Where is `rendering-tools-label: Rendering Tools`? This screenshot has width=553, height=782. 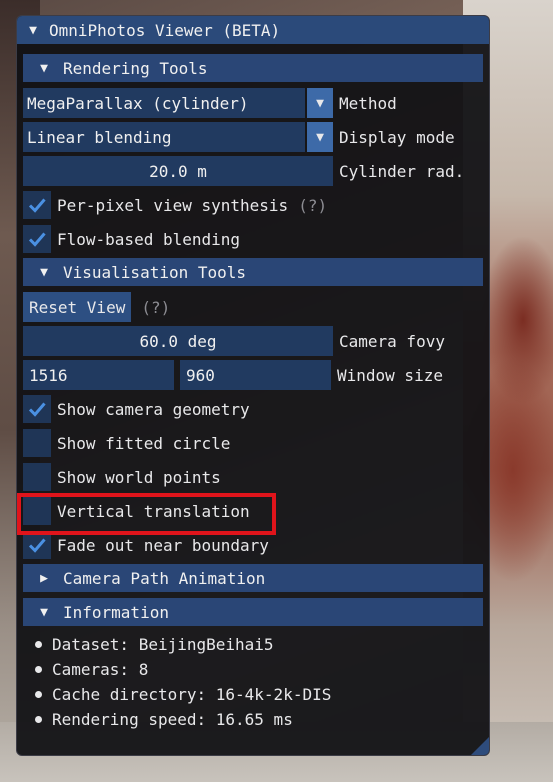 rendering-tools-label: Rendering Tools is located at coordinates (135, 68).